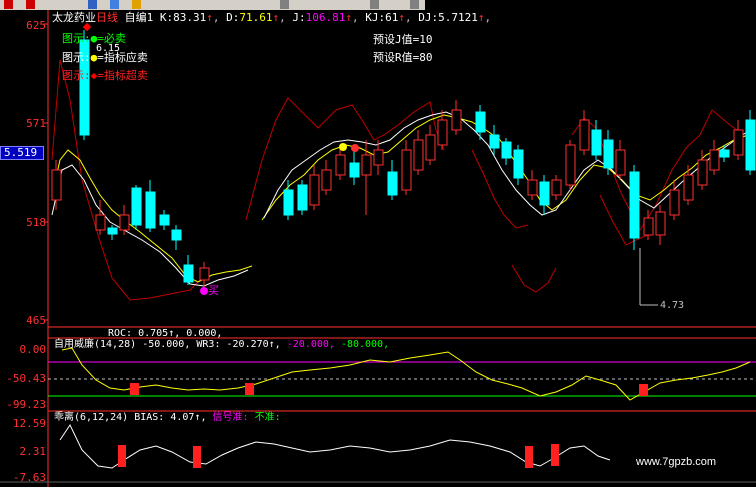 The width and height of the screenshot is (756, 487). Describe the element at coordinates (22, 153) in the screenshot. I see `current-price-box: 5.519` at that location.